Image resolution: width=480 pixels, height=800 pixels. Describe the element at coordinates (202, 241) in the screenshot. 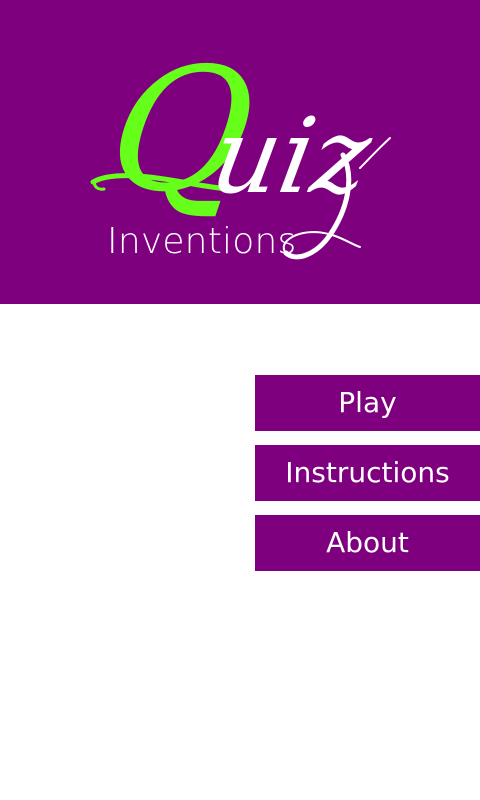

I see `logo-subtitle: Inventions` at that location.